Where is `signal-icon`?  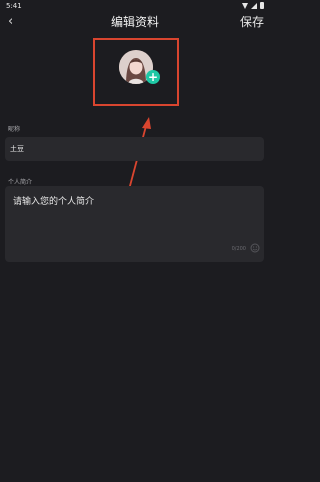 signal-icon is located at coordinates (254, 5).